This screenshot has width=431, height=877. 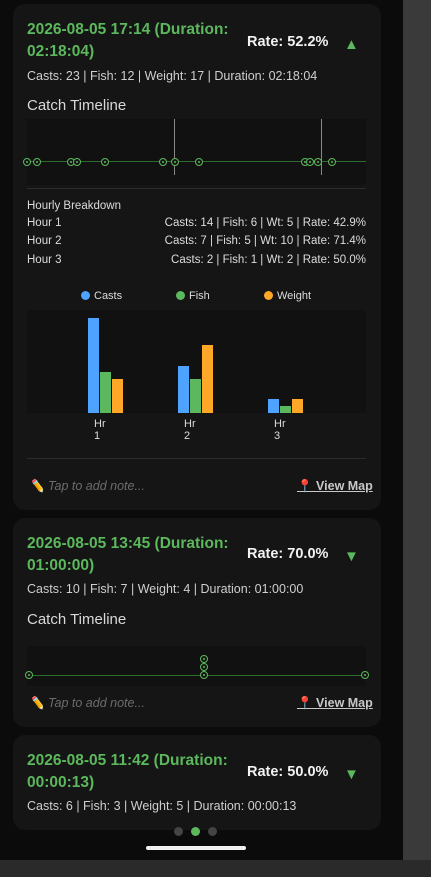 I want to click on legend-item-fish: Fish, so click(x=193, y=296).